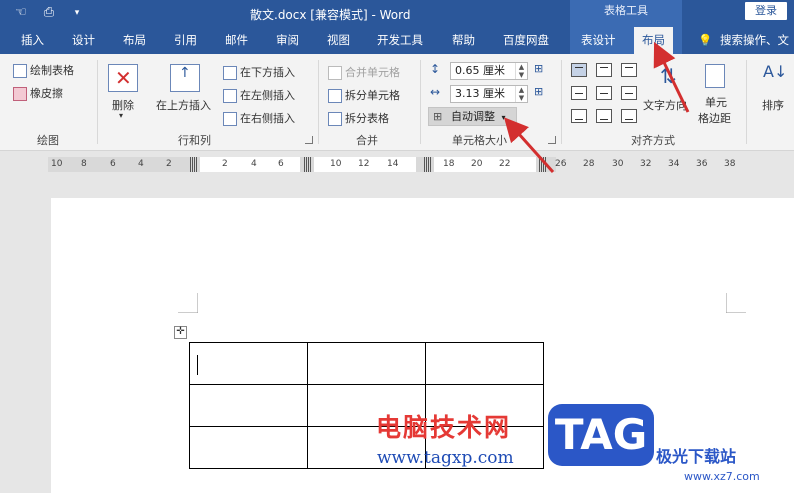 This screenshot has height=493, width=794. Describe the element at coordinates (521, 71) in the screenshot. I see `height-spinner-icon: ▲ ▼` at that location.